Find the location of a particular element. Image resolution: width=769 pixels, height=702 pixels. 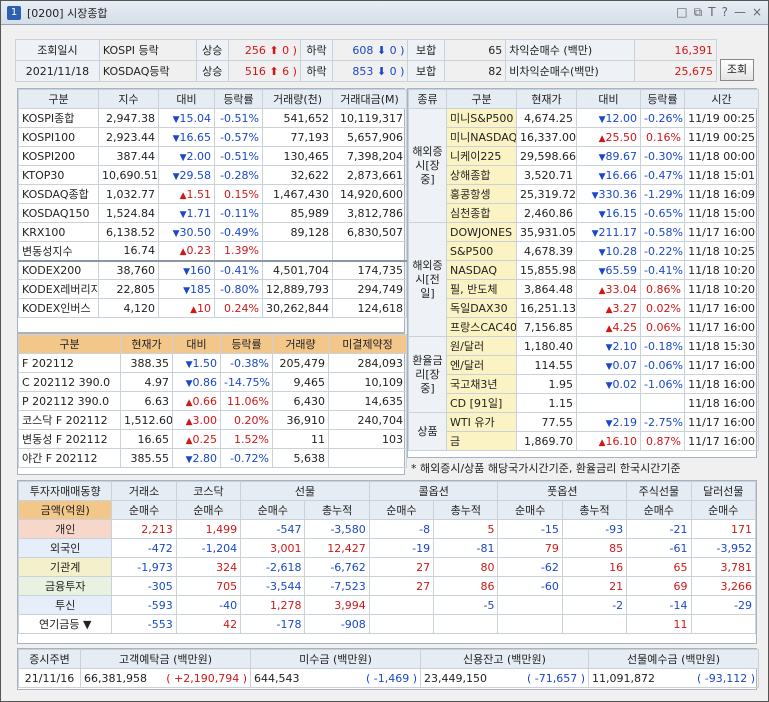

copy-icon: ⧉ is located at coordinates (698, 12).